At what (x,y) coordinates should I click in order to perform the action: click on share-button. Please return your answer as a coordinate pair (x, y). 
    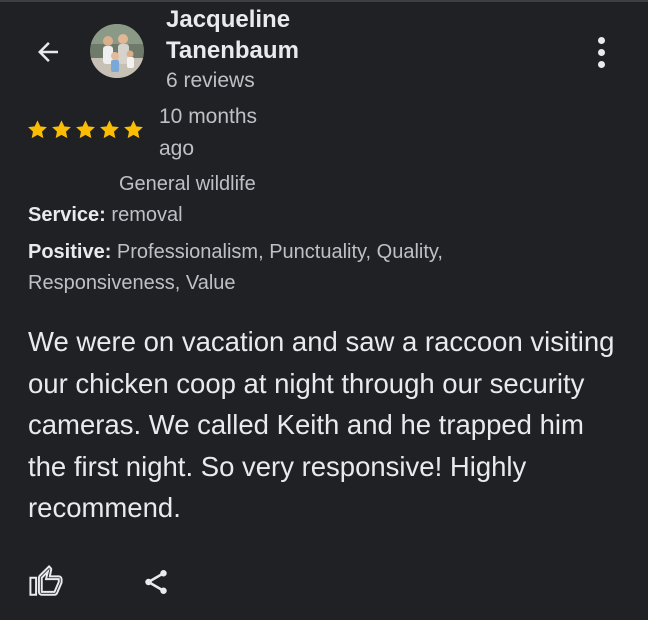
    Looking at the image, I should click on (156, 582).